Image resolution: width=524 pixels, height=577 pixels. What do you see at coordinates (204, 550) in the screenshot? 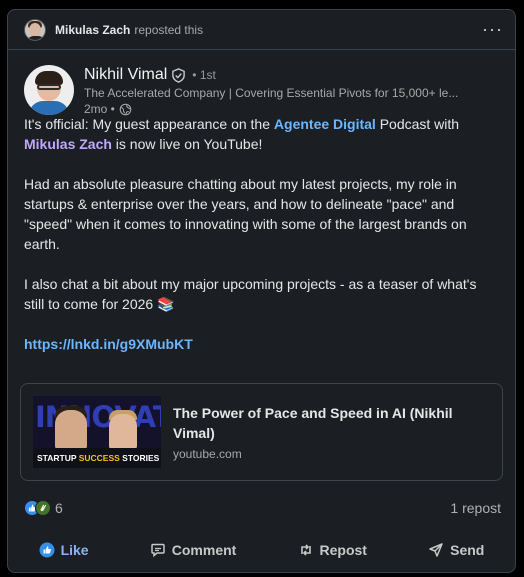
I see `comment-label: Comment` at bounding box center [204, 550].